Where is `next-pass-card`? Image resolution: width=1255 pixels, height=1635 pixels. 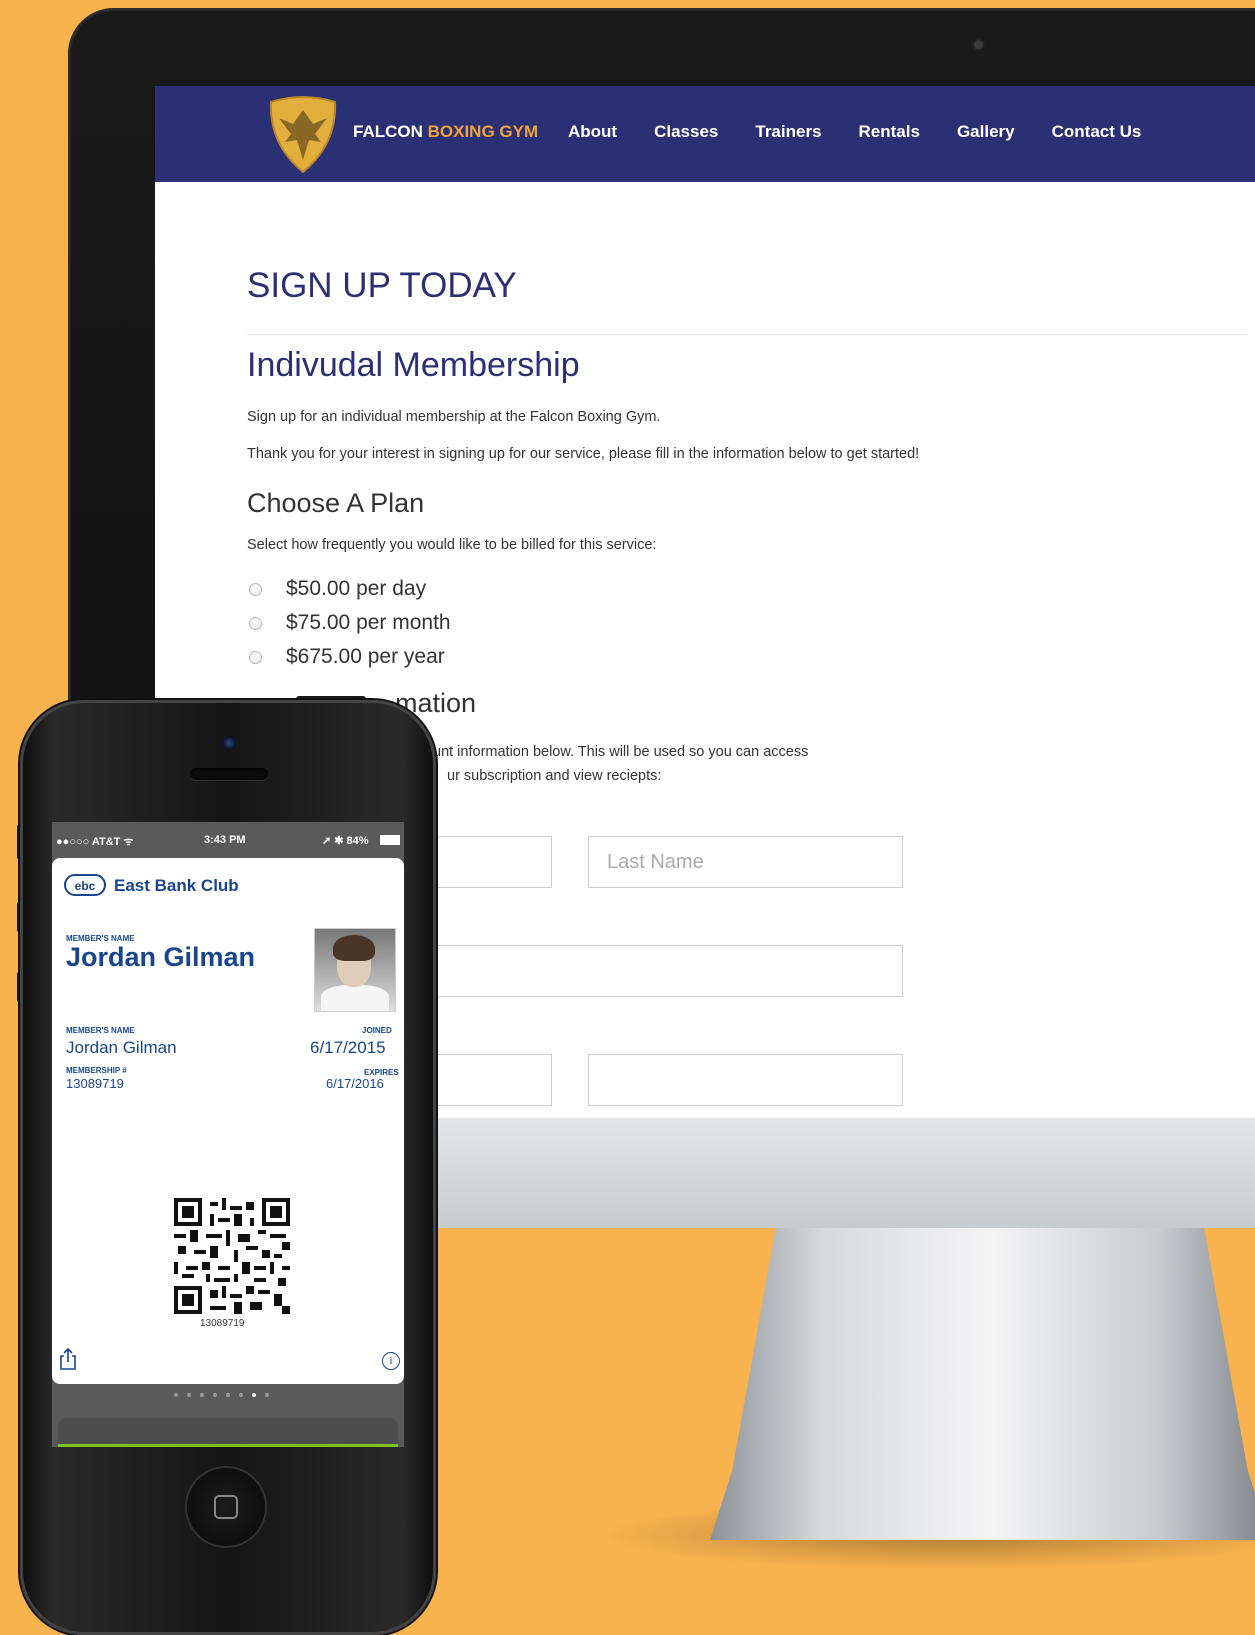 next-pass-card is located at coordinates (228, 1432).